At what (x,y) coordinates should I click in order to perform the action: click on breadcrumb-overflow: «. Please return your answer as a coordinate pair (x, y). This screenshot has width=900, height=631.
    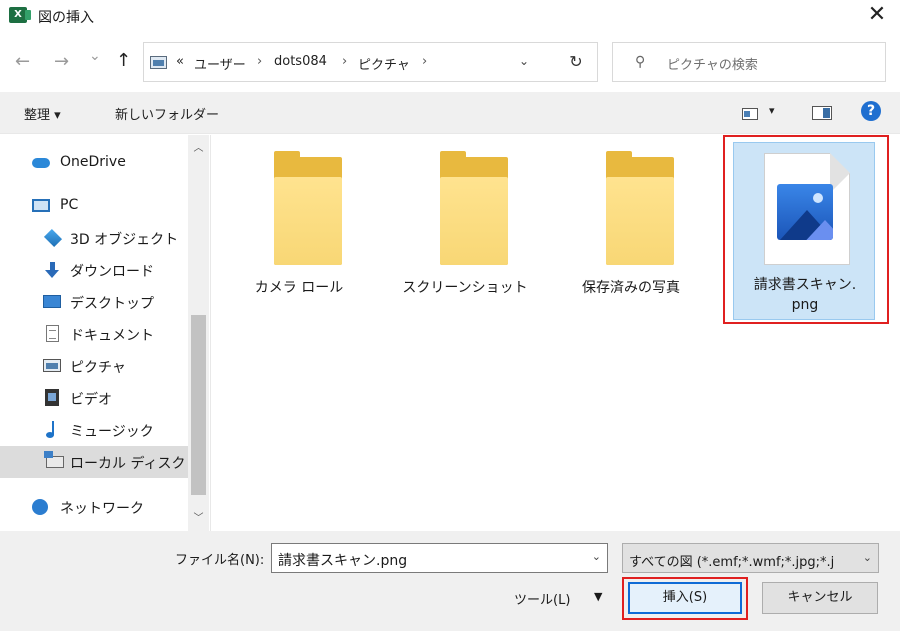
    Looking at the image, I should click on (180, 61).